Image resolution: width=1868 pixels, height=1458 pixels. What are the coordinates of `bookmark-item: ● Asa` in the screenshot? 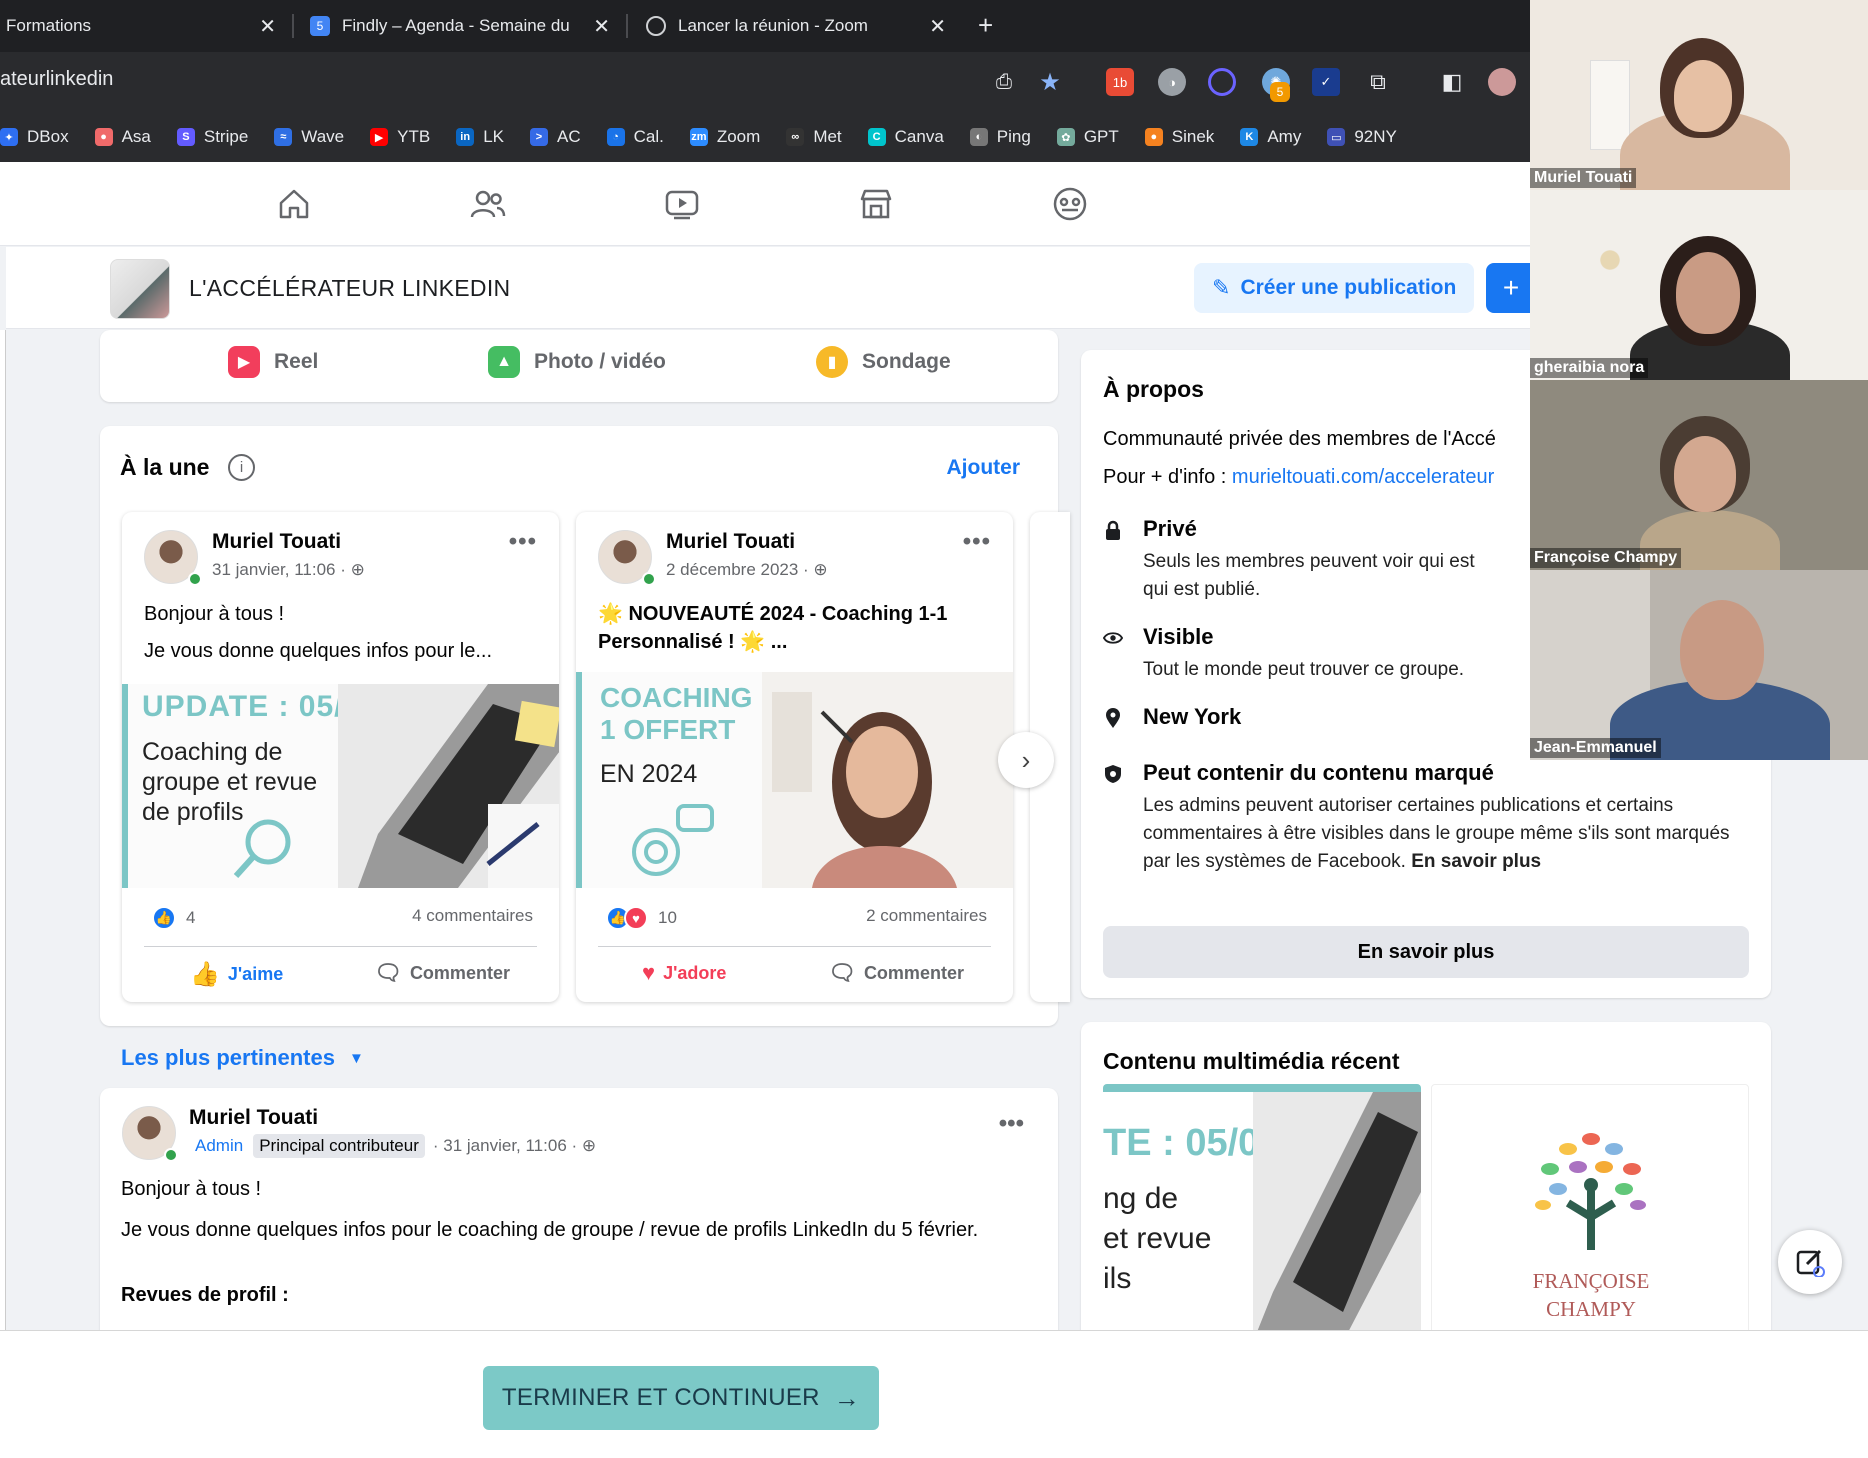 It's located at (122, 137).